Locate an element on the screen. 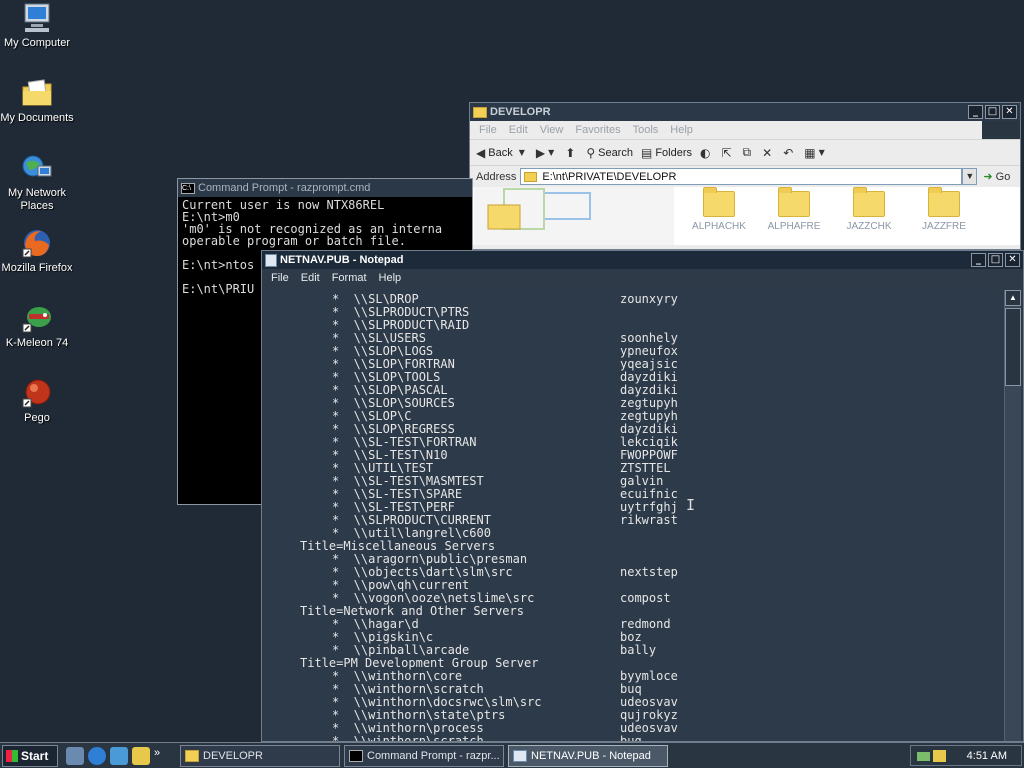  move-to-button: ⇱ is located at coordinates (727, 153).